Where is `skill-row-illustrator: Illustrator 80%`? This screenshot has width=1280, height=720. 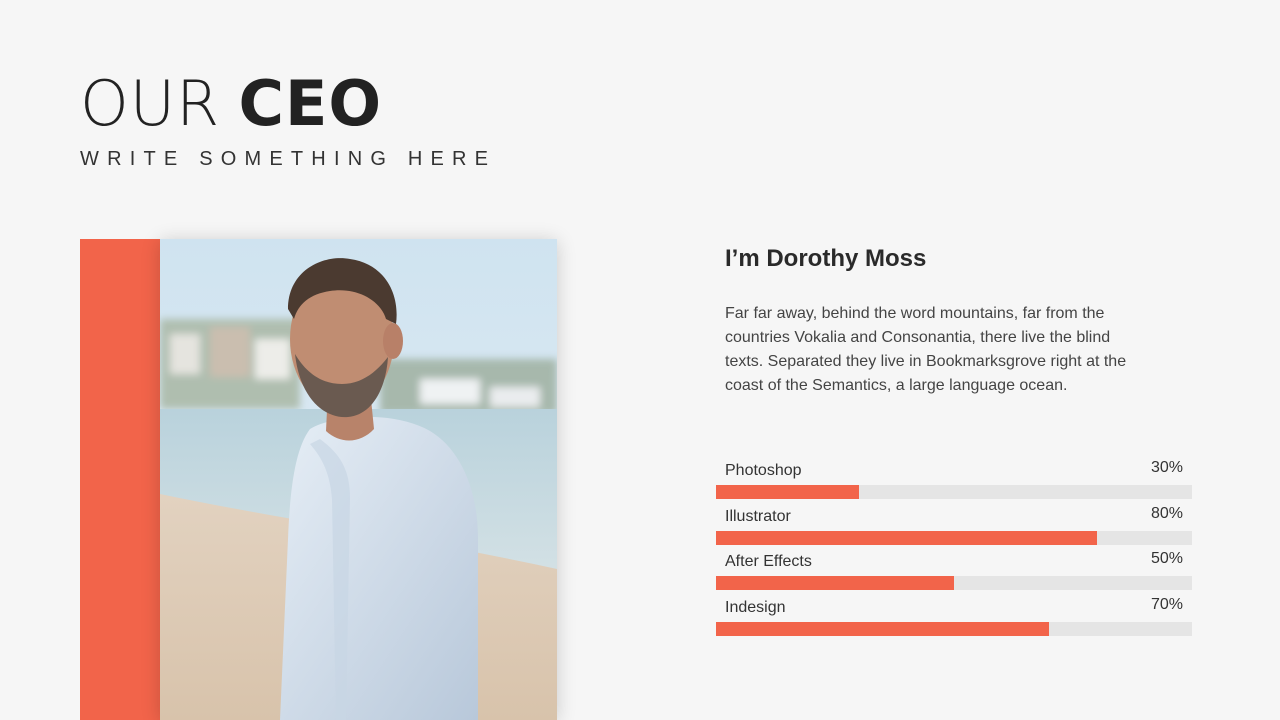
skill-row-illustrator: Illustrator 80% is located at coordinates (954, 527).